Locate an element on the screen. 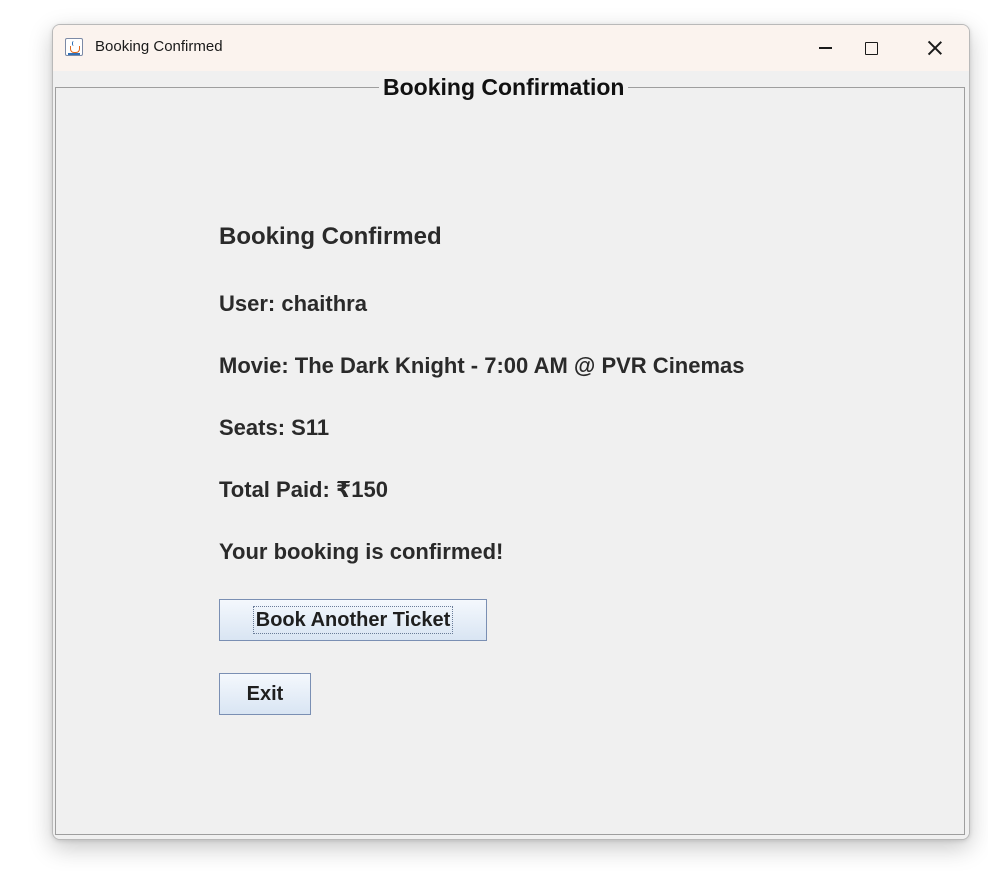 The image size is (988, 871). book-another-ticket-button: Book Another Ticket is located at coordinates (353, 620).